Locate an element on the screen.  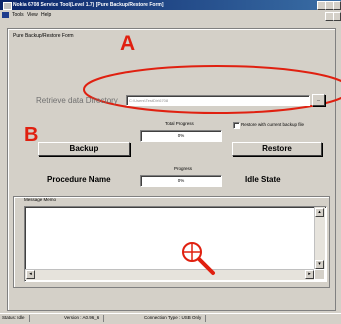
connection-text: Connection Type : USB Only is located at coordinates (175, 318).